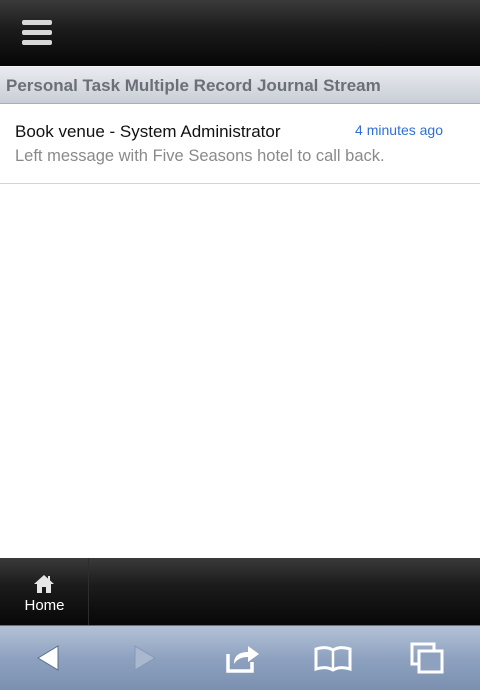  What do you see at coordinates (145, 658) in the screenshot?
I see `forward-arrow-icon` at bounding box center [145, 658].